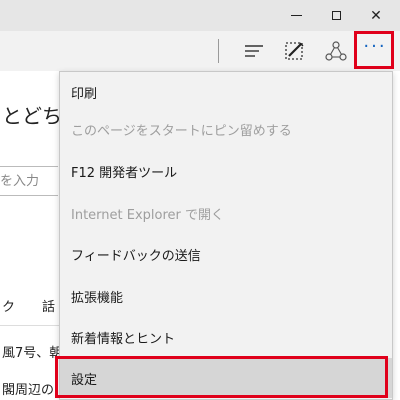  I want to click on tab-divider, so click(30, 325).